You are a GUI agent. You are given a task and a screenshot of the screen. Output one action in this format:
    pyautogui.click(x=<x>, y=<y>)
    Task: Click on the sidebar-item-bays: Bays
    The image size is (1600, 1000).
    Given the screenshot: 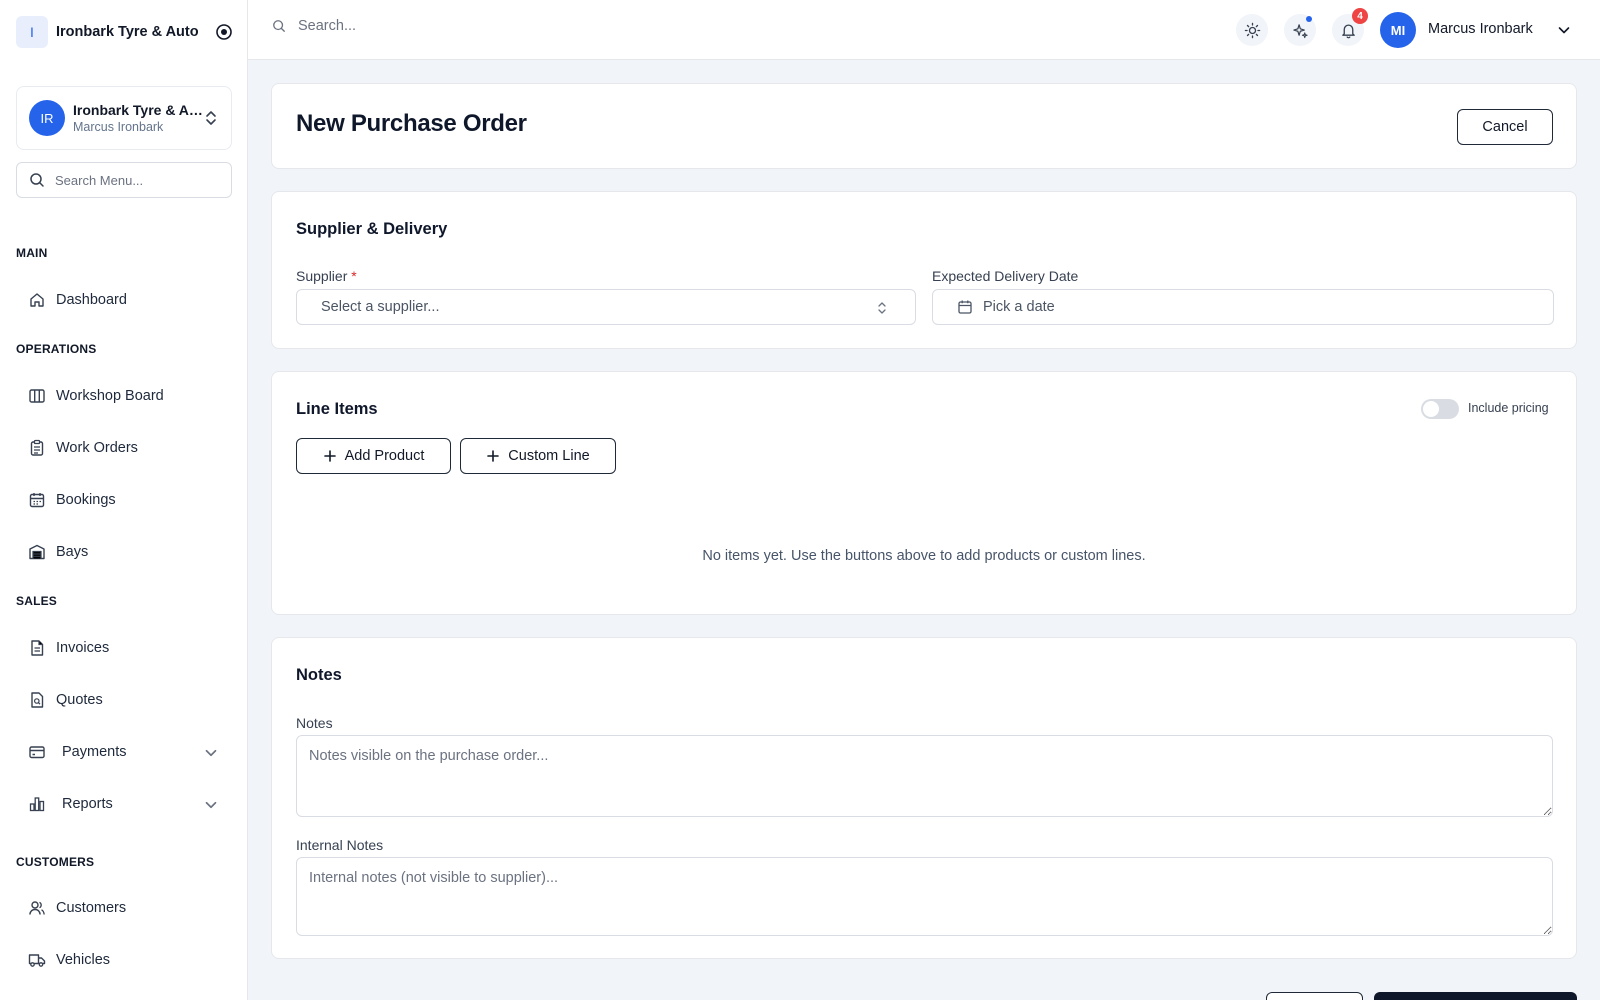 What is the action you would take?
    pyautogui.click(x=124, y=552)
    